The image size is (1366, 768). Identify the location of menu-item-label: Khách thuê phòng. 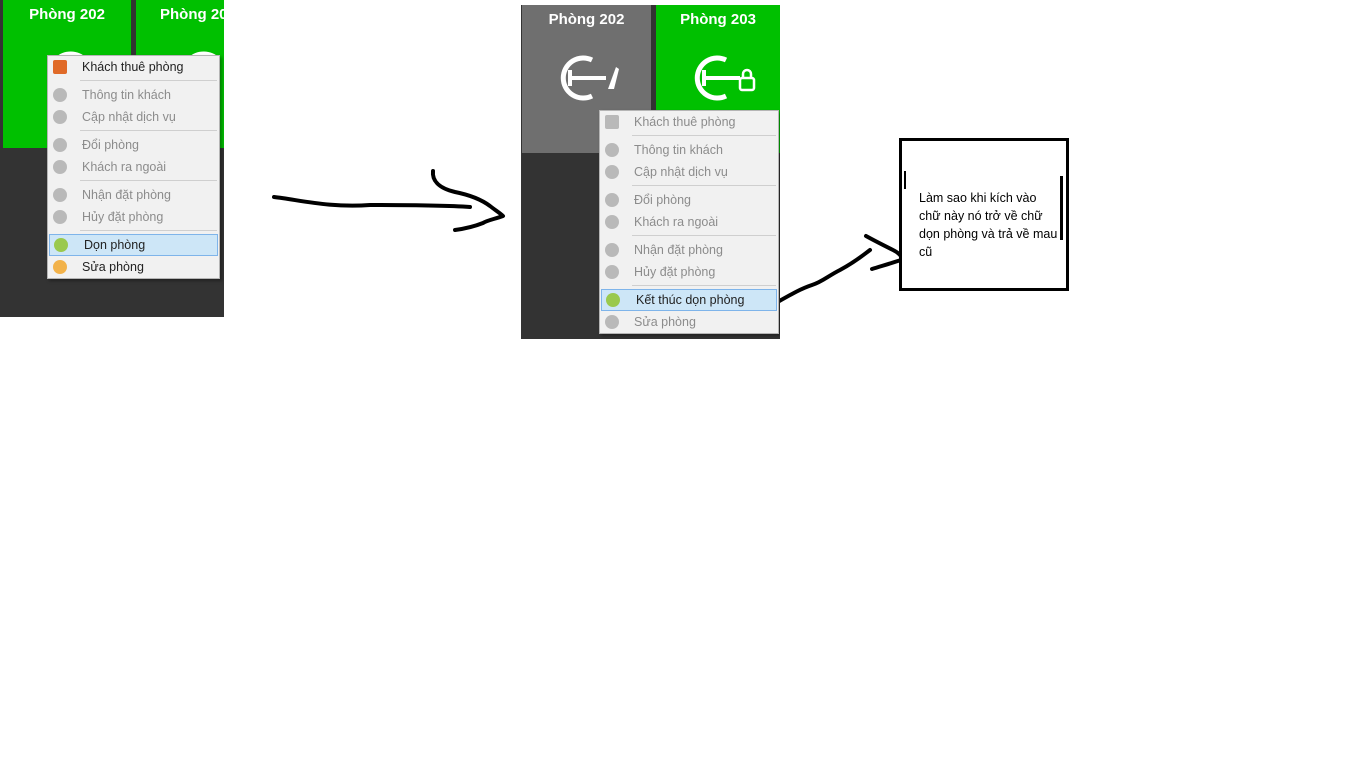
(685, 122).